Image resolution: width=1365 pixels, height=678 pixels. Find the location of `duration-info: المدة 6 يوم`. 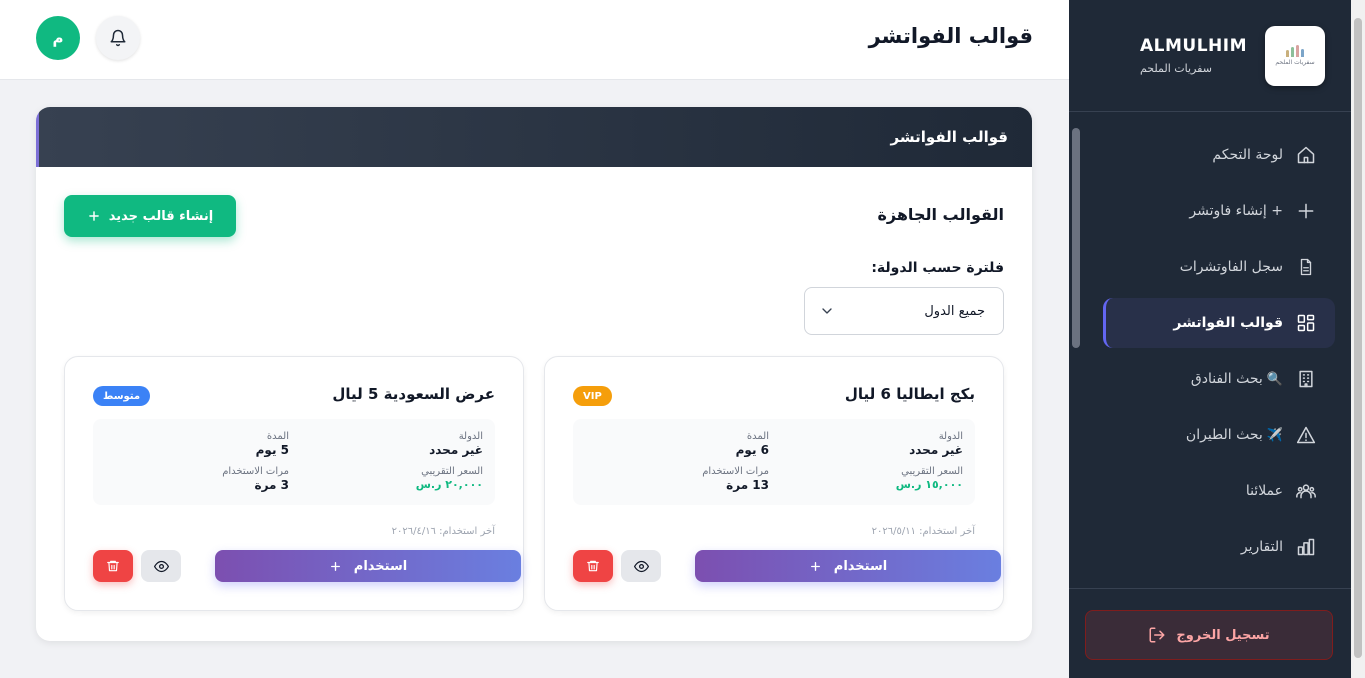

duration-info: المدة 6 يوم is located at coordinates (752, 444).